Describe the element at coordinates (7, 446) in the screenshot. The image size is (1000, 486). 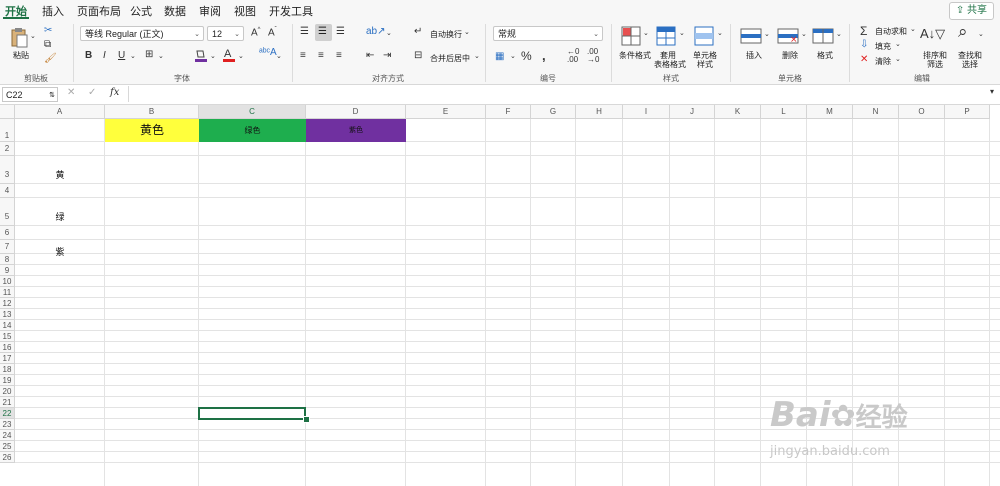
I see `row-header-25: 25` at that location.